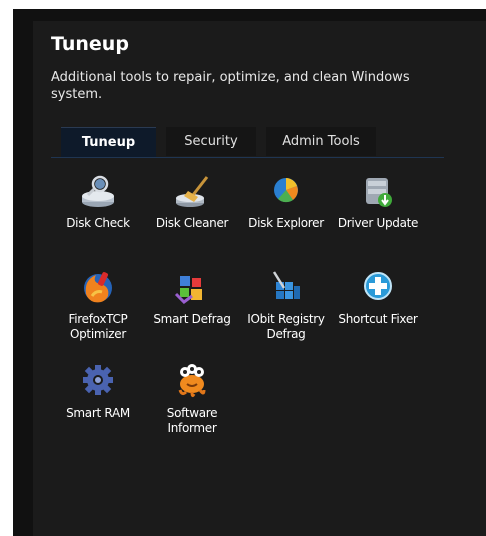  I want to click on tool-label: Disk Cleaner, so click(192, 223).